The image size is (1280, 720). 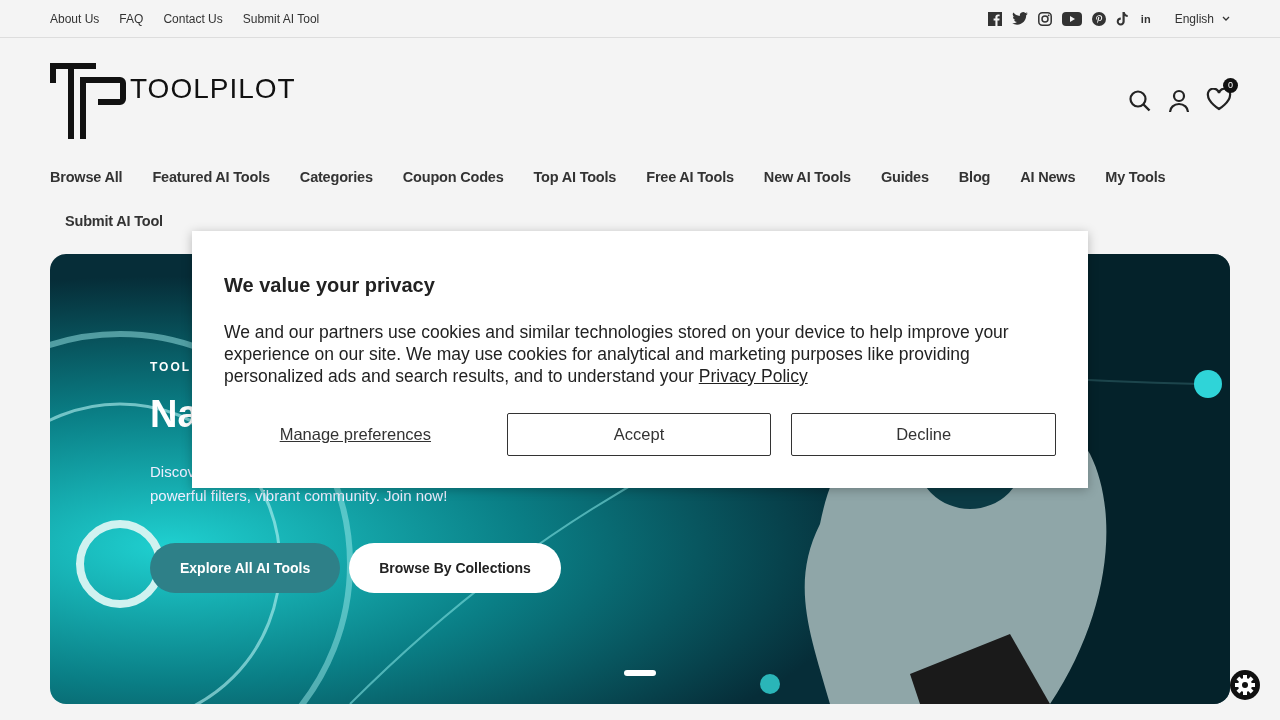 I want to click on top-link: Submit AI Tool, so click(x=281, y=18).